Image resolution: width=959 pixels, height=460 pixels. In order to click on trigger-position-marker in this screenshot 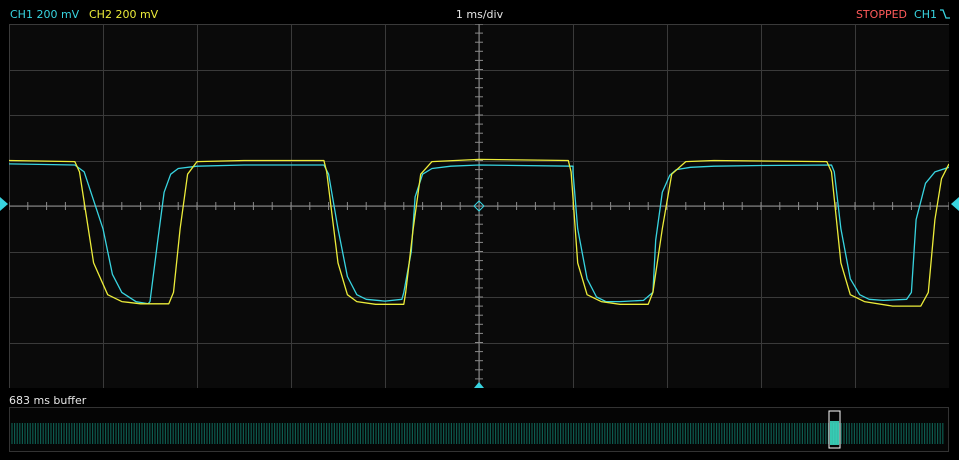, I will do `click(479, 385)`.